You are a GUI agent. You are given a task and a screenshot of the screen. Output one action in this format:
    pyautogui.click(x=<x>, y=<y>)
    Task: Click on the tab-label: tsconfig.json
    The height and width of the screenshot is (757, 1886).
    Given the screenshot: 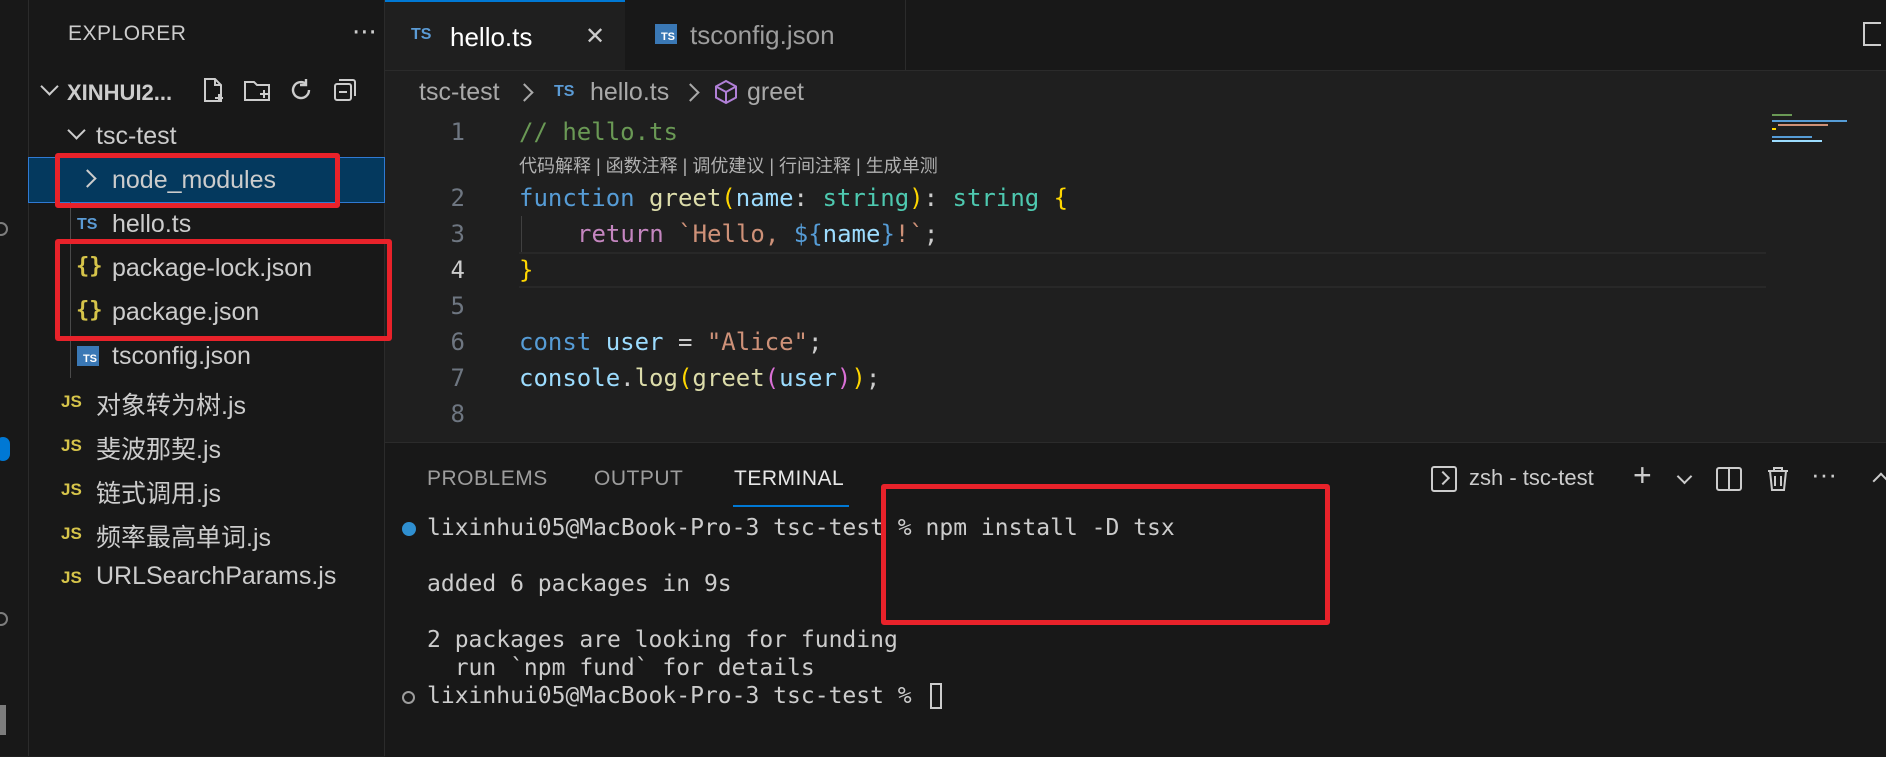 What is the action you would take?
    pyautogui.click(x=762, y=35)
    